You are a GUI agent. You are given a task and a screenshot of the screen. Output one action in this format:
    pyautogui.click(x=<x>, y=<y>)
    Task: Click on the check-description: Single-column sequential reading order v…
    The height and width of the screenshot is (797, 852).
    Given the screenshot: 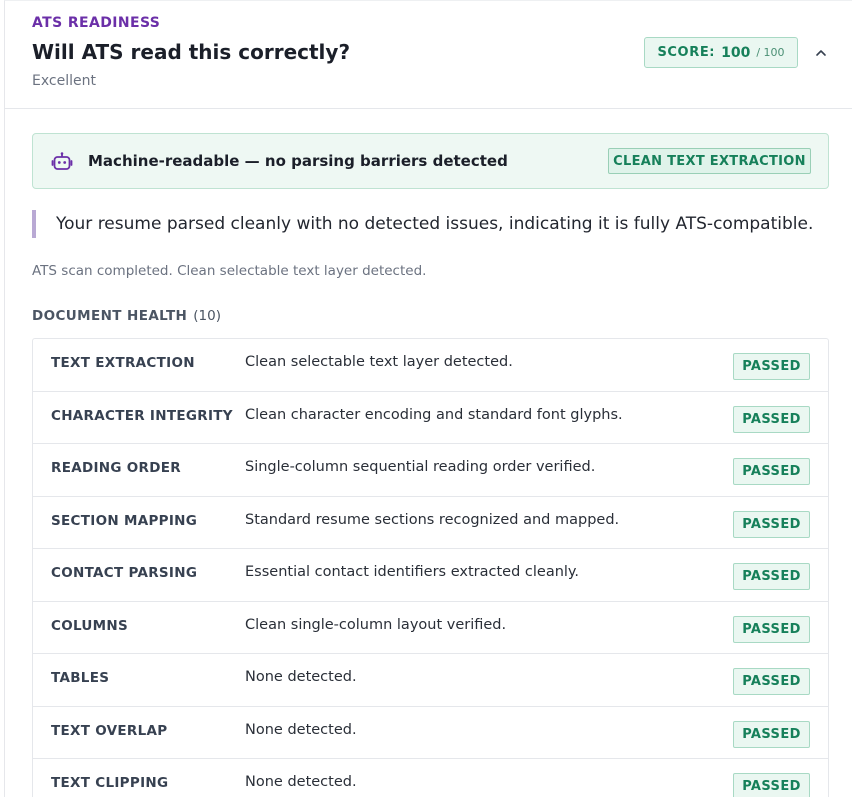 What is the action you would take?
    pyautogui.click(x=420, y=467)
    